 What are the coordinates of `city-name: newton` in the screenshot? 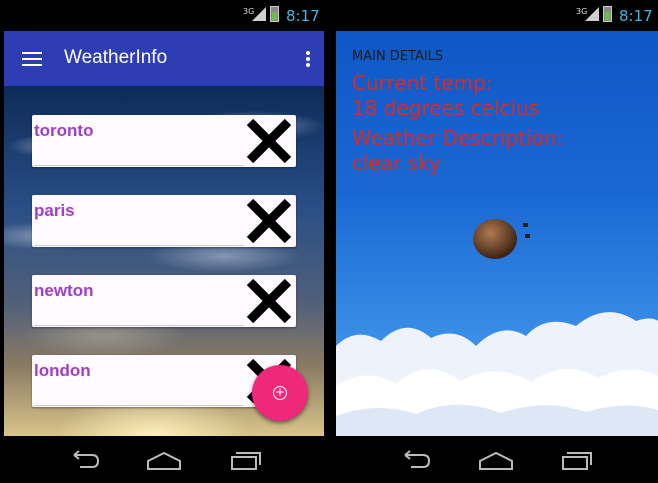 It's located at (64, 290).